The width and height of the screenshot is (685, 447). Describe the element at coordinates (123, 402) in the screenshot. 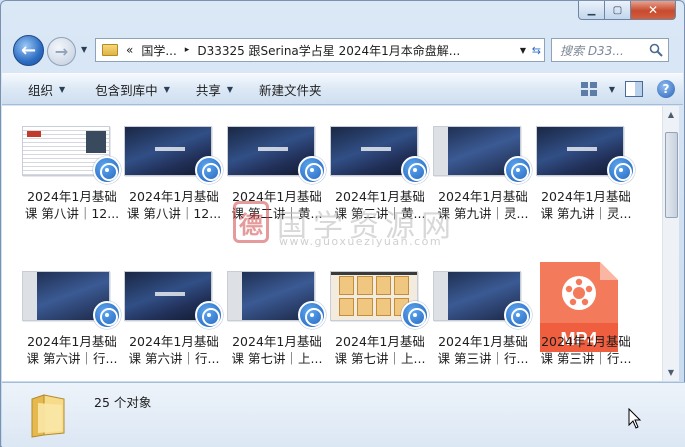

I see `item-count: 25 个对象` at that location.